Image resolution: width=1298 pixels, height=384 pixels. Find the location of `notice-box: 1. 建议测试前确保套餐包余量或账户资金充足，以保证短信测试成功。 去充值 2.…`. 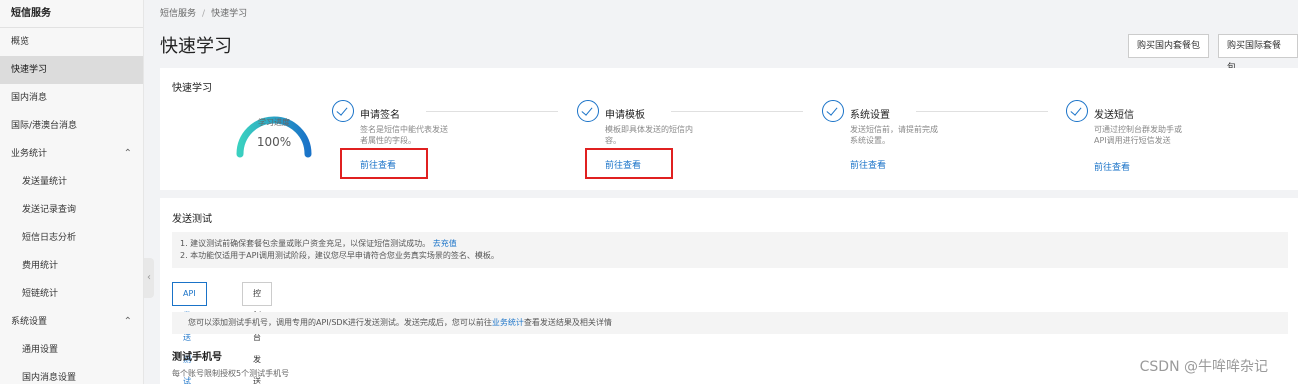

notice-box: 1. 建议测试前确保套餐包余量或账户资金充足，以保证短信测试成功。 去充值 2.… is located at coordinates (730, 250).